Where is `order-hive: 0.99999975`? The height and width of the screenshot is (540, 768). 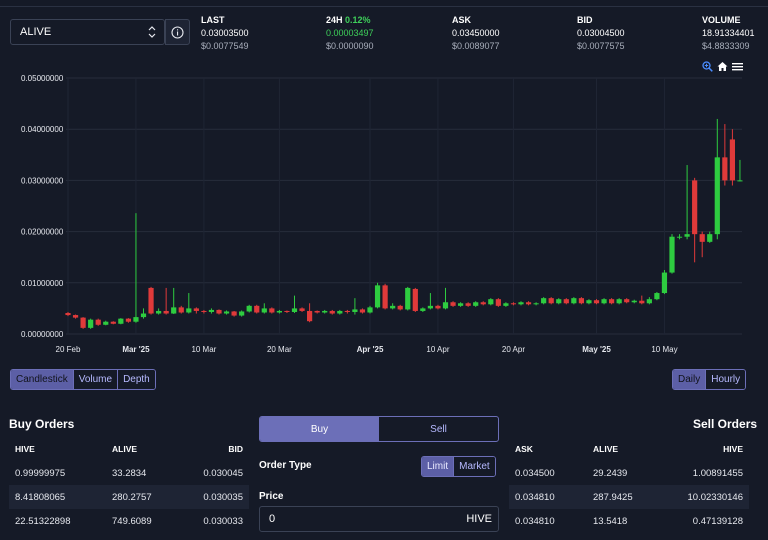 order-hive: 0.99999975 is located at coordinates (40, 473).